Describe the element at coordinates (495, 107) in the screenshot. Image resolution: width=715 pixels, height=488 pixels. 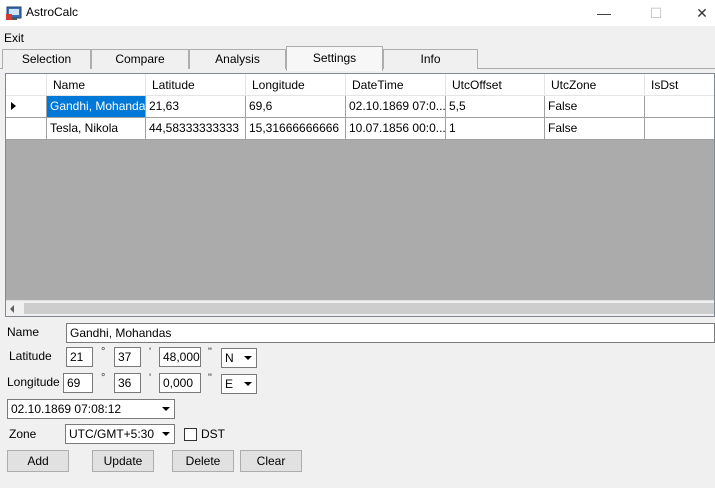
I see `table-cell: 5,5` at that location.